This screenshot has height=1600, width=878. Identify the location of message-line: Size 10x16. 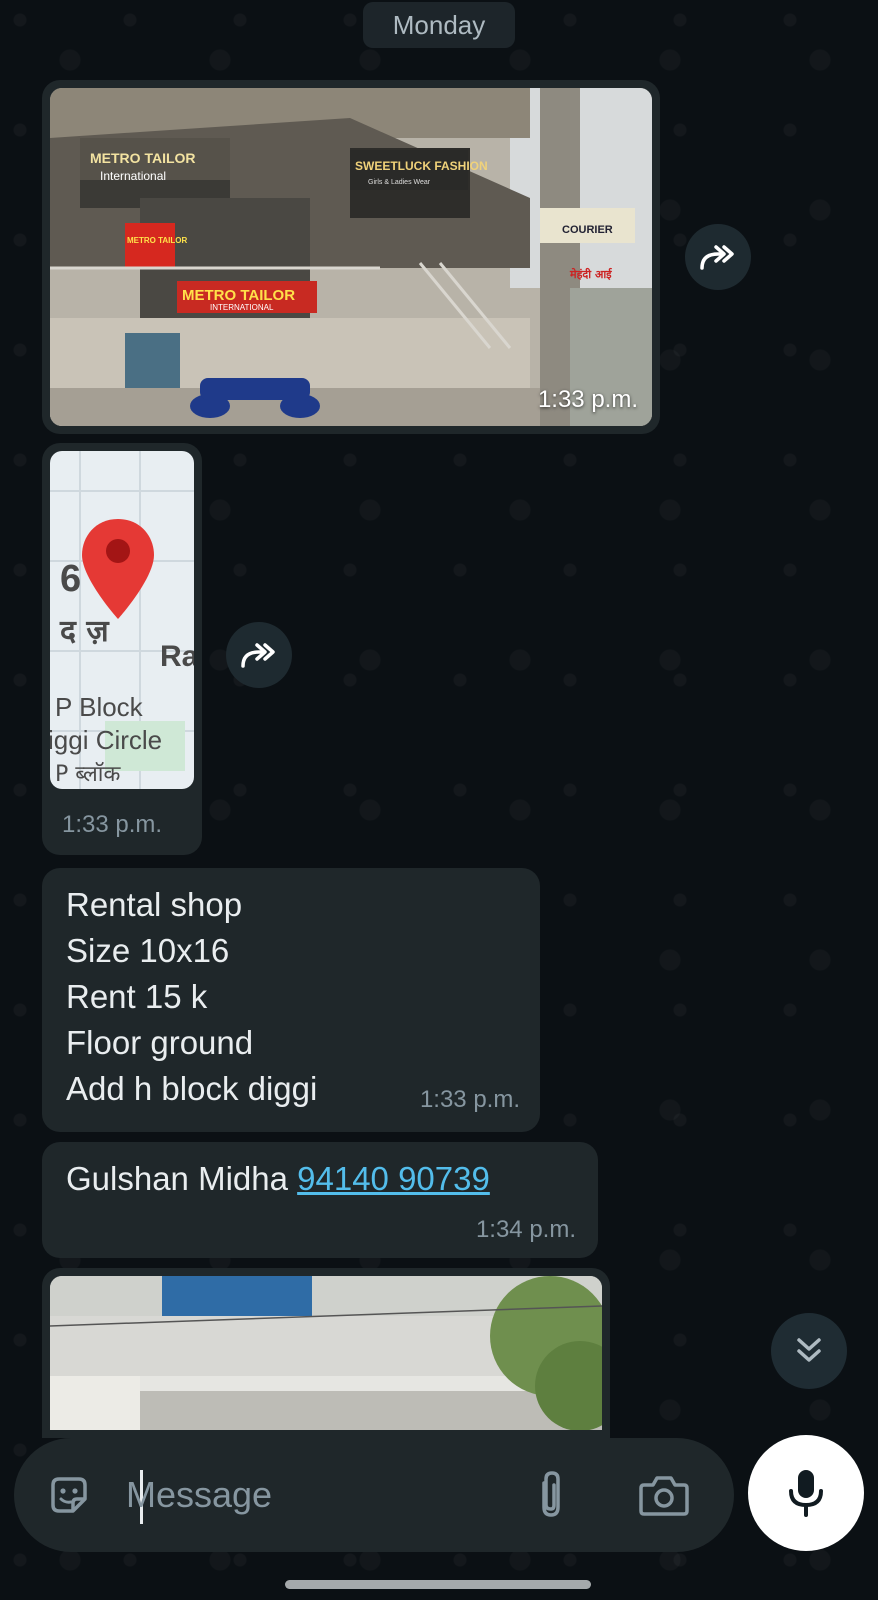
(148, 950).